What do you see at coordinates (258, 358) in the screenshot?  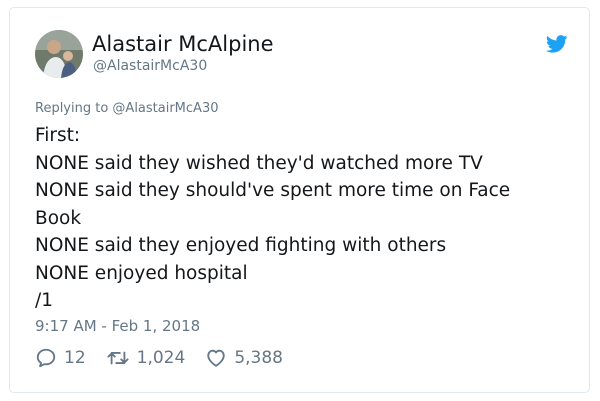 I see `like-count: 5,388` at bounding box center [258, 358].